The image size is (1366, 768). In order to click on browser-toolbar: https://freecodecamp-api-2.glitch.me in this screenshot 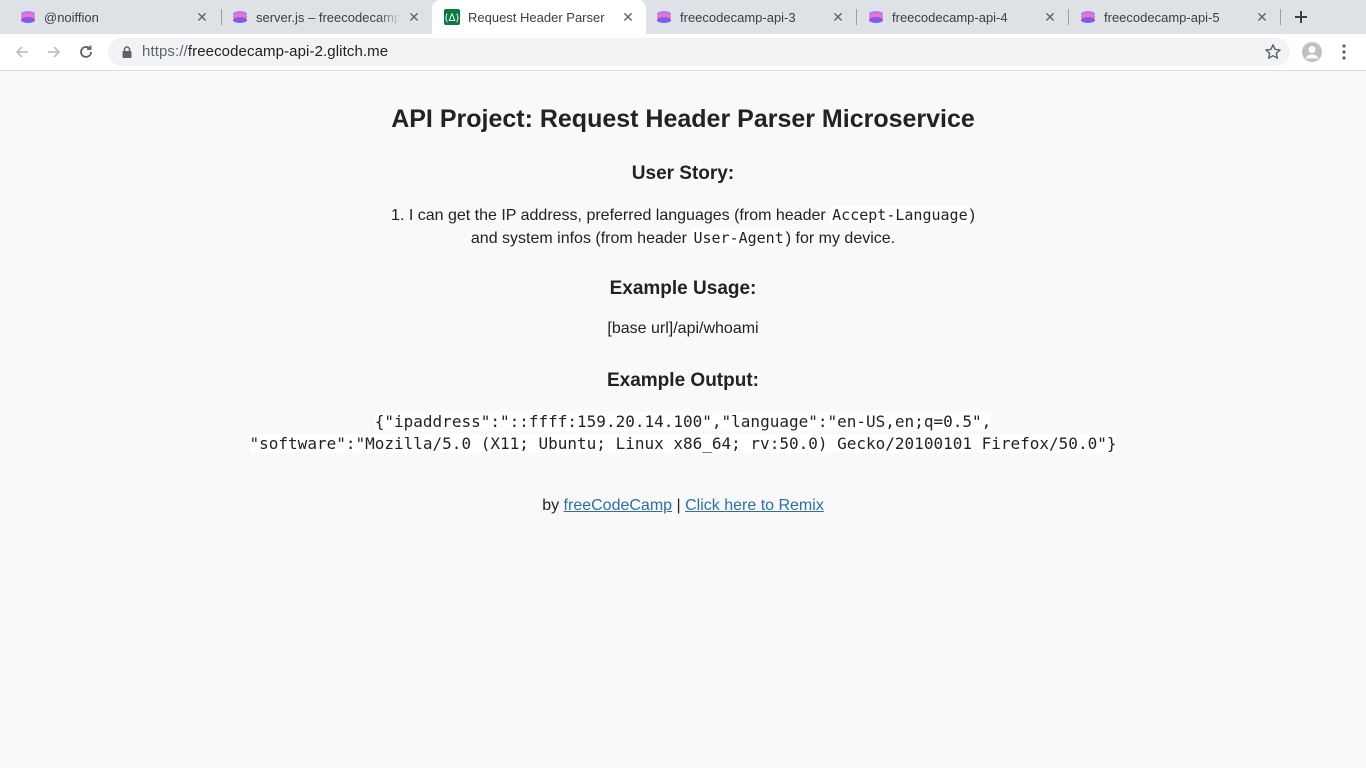, I will do `click(683, 52)`.